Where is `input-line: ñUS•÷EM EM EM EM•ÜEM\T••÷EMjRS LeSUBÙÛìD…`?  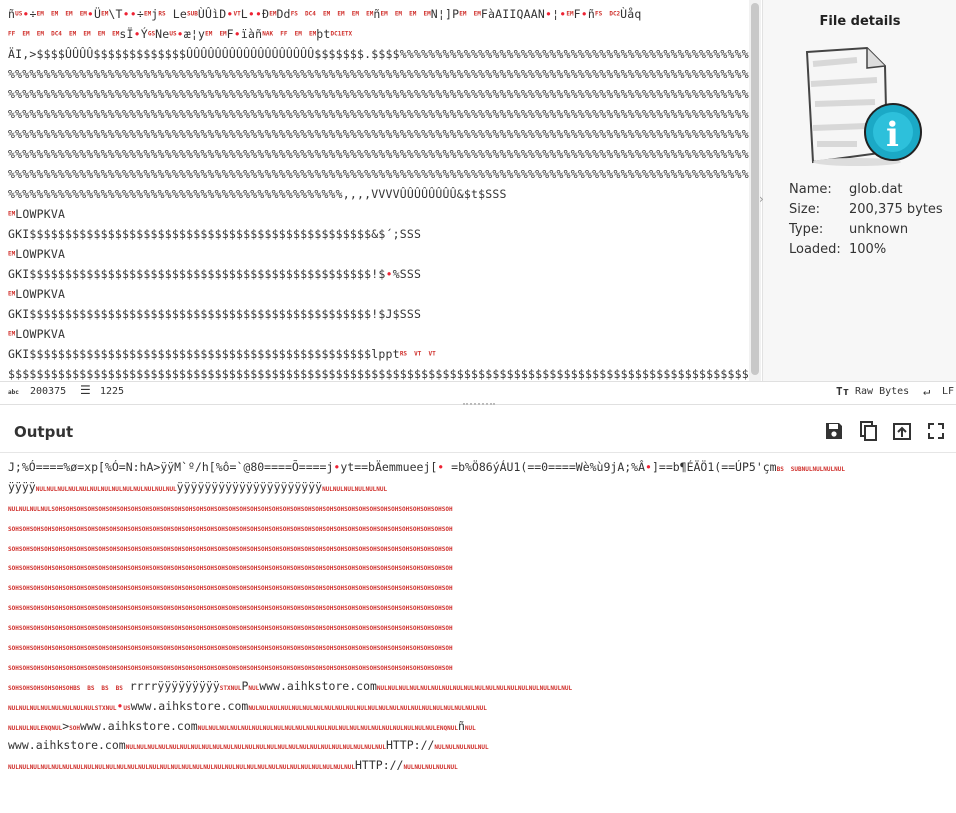 input-line: ñUS•÷EM EM EM EM•ÜEM\T••÷EMjRS LeSUBÙÛìD… is located at coordinates (325, 14).